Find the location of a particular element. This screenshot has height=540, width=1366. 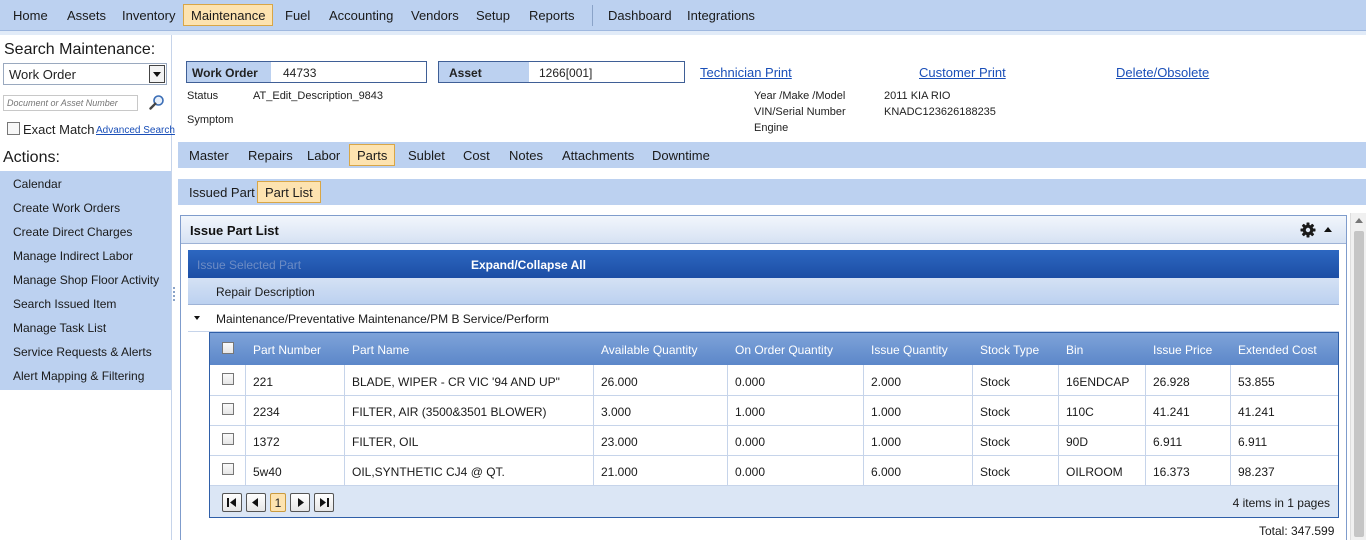

tab-master: Master is located at coordinates (209, 155).